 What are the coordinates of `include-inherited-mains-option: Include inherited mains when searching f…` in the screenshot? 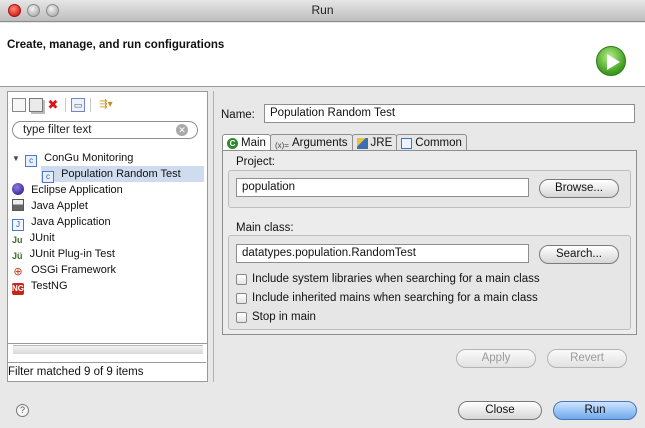 It's located at (387, 298).